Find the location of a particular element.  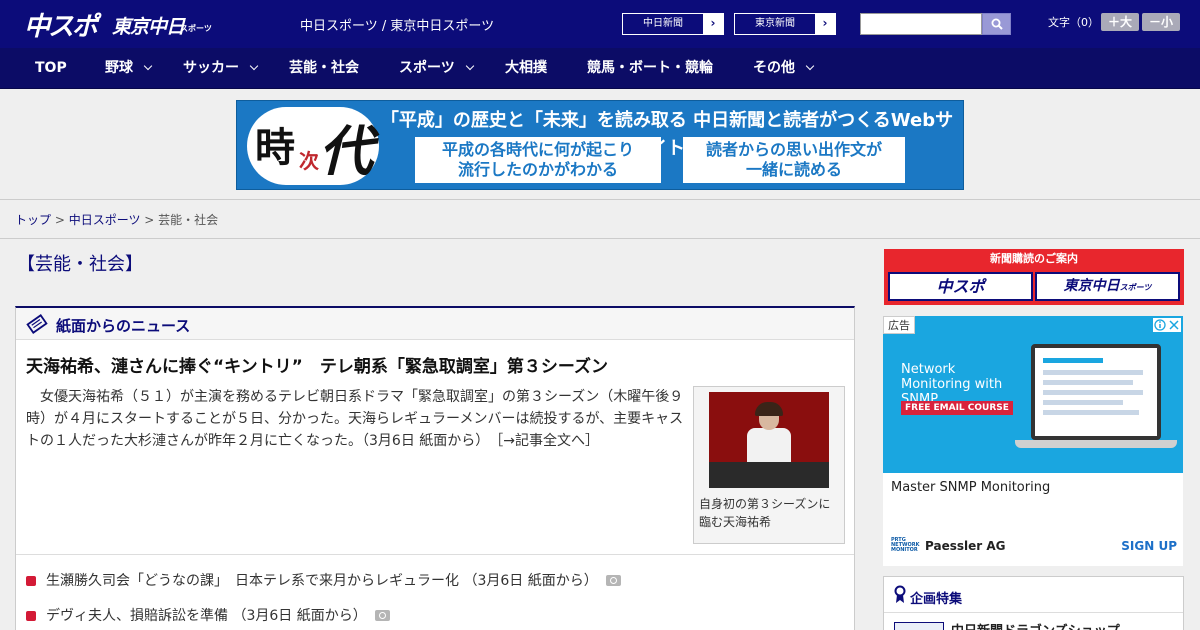

news-panel-title: 紙面からのニュース is located at coordinates (123, 326).